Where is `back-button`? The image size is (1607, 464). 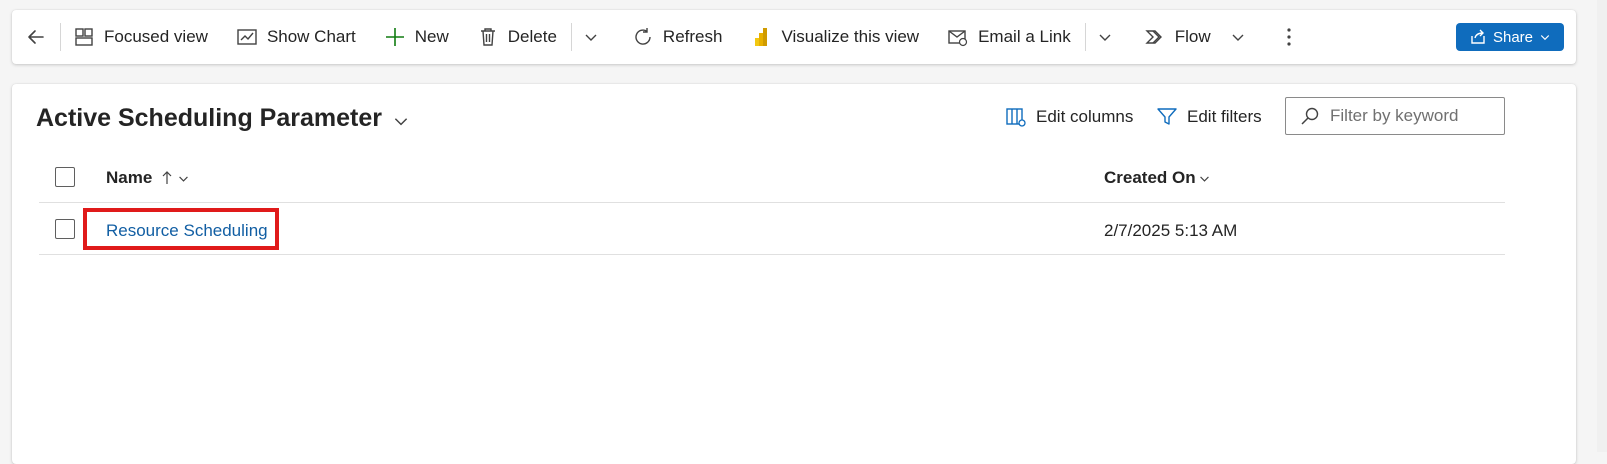 back-button is located at coordinates (36, 37).